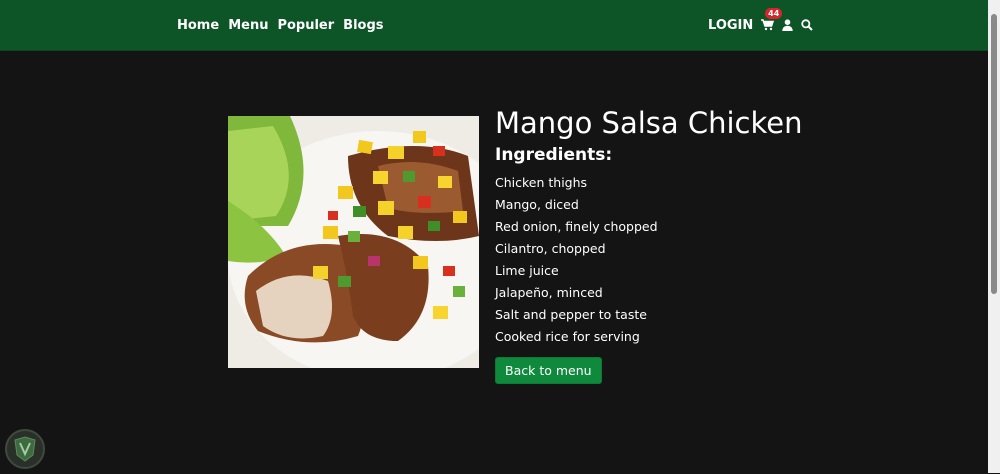 This screenshot has height=474, width=1000. I want to click on scrollbar, so click(994, 236).